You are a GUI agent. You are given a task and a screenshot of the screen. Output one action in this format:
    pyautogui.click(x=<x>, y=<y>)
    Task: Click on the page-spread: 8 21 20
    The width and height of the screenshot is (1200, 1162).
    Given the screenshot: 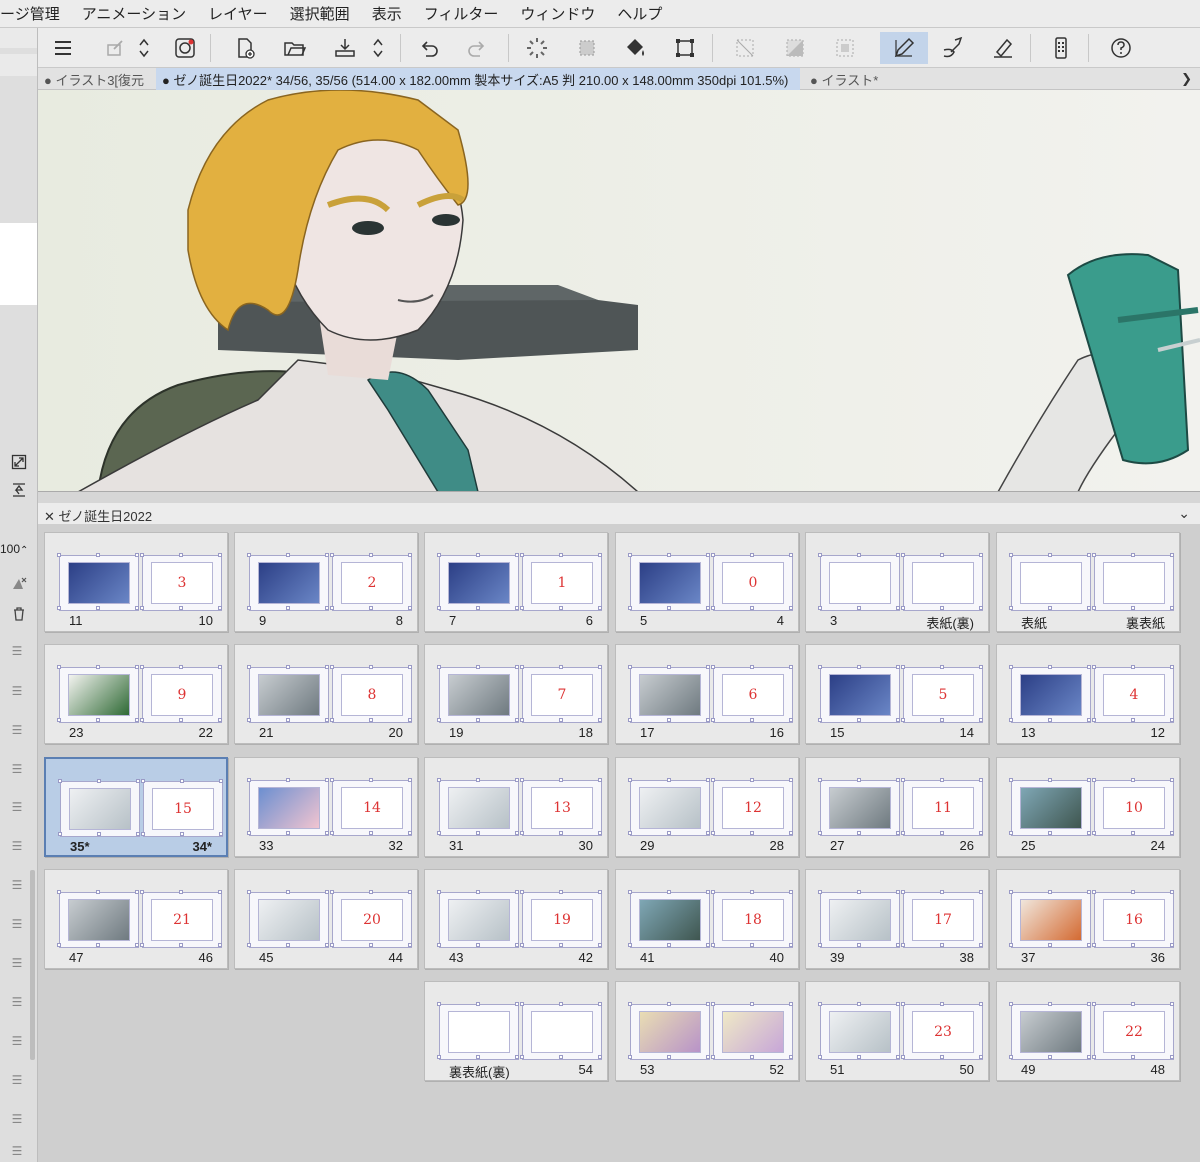 What is the action you would take?
    pyautogui.click(x=326, y=694)
    